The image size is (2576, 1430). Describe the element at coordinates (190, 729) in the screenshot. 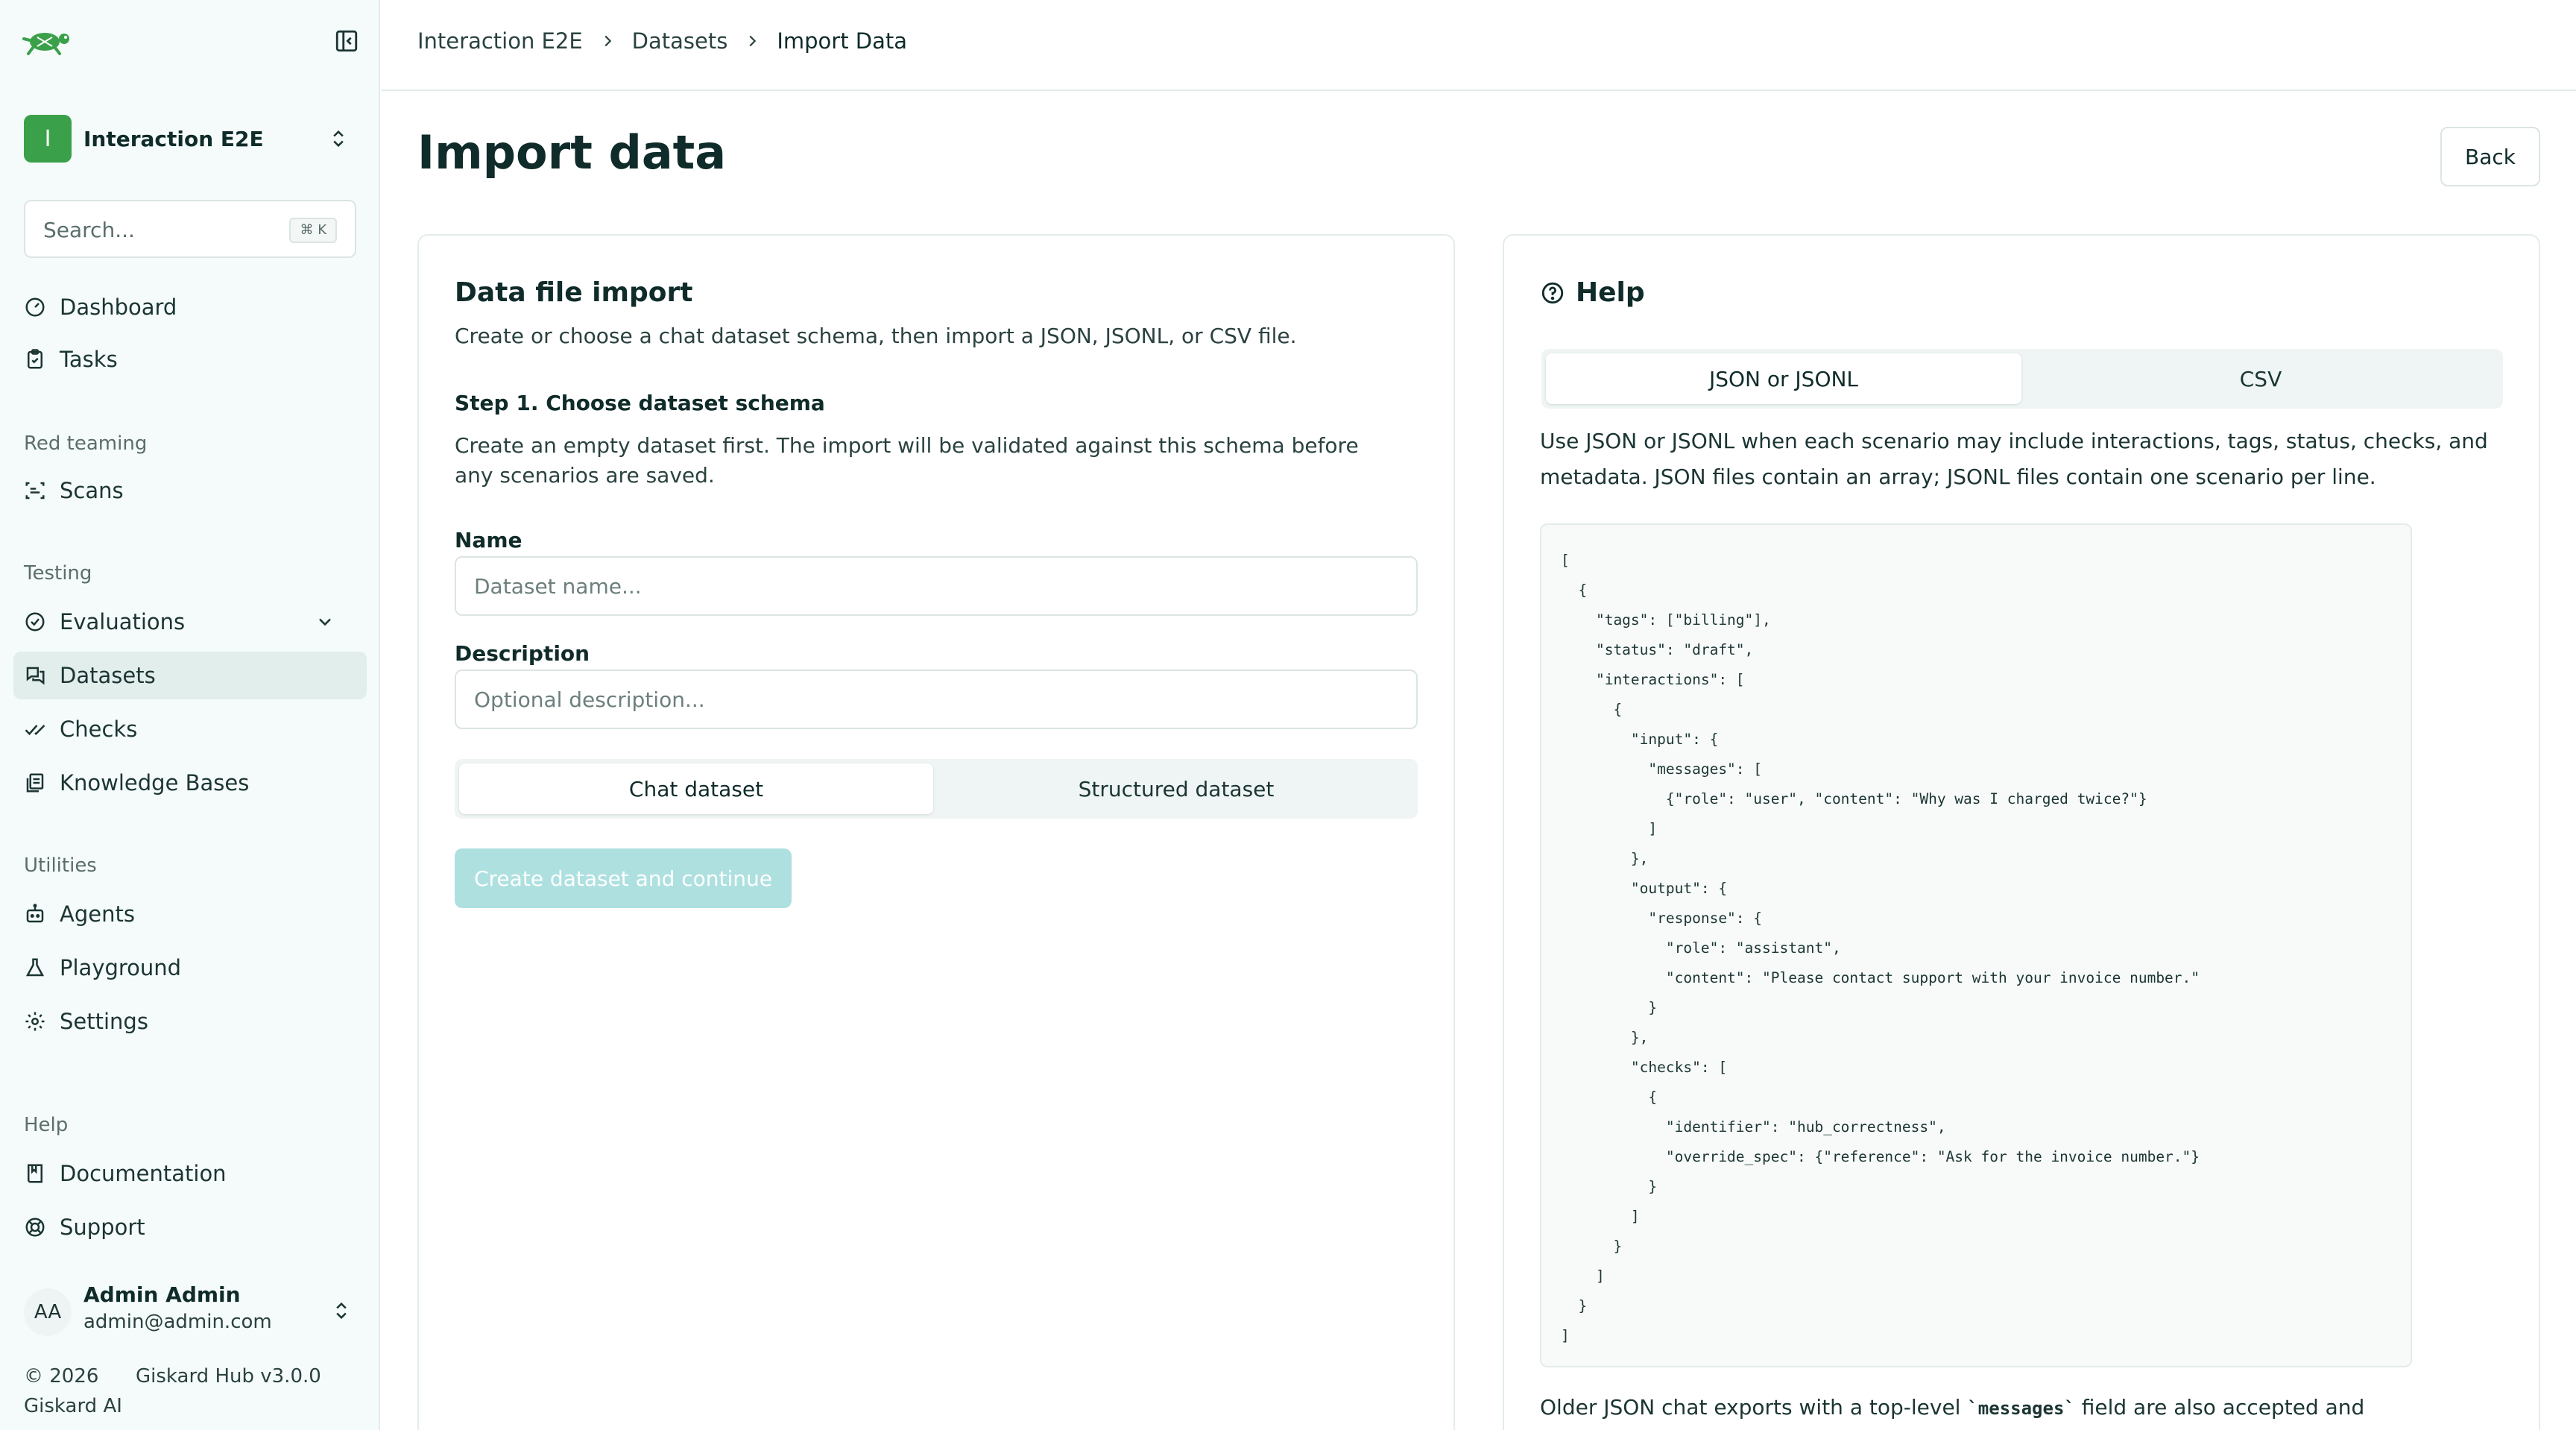

I see `sidebar-item-checks: Checks` at that location.